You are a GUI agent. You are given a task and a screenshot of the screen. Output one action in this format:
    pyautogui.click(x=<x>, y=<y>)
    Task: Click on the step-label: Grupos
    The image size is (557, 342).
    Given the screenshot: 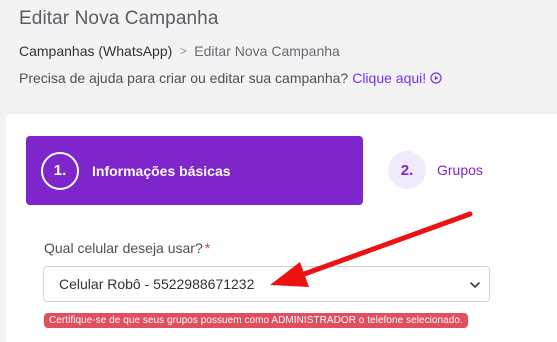 What is the action you would take?
    pyautogui.click(x=460, y=170)
    